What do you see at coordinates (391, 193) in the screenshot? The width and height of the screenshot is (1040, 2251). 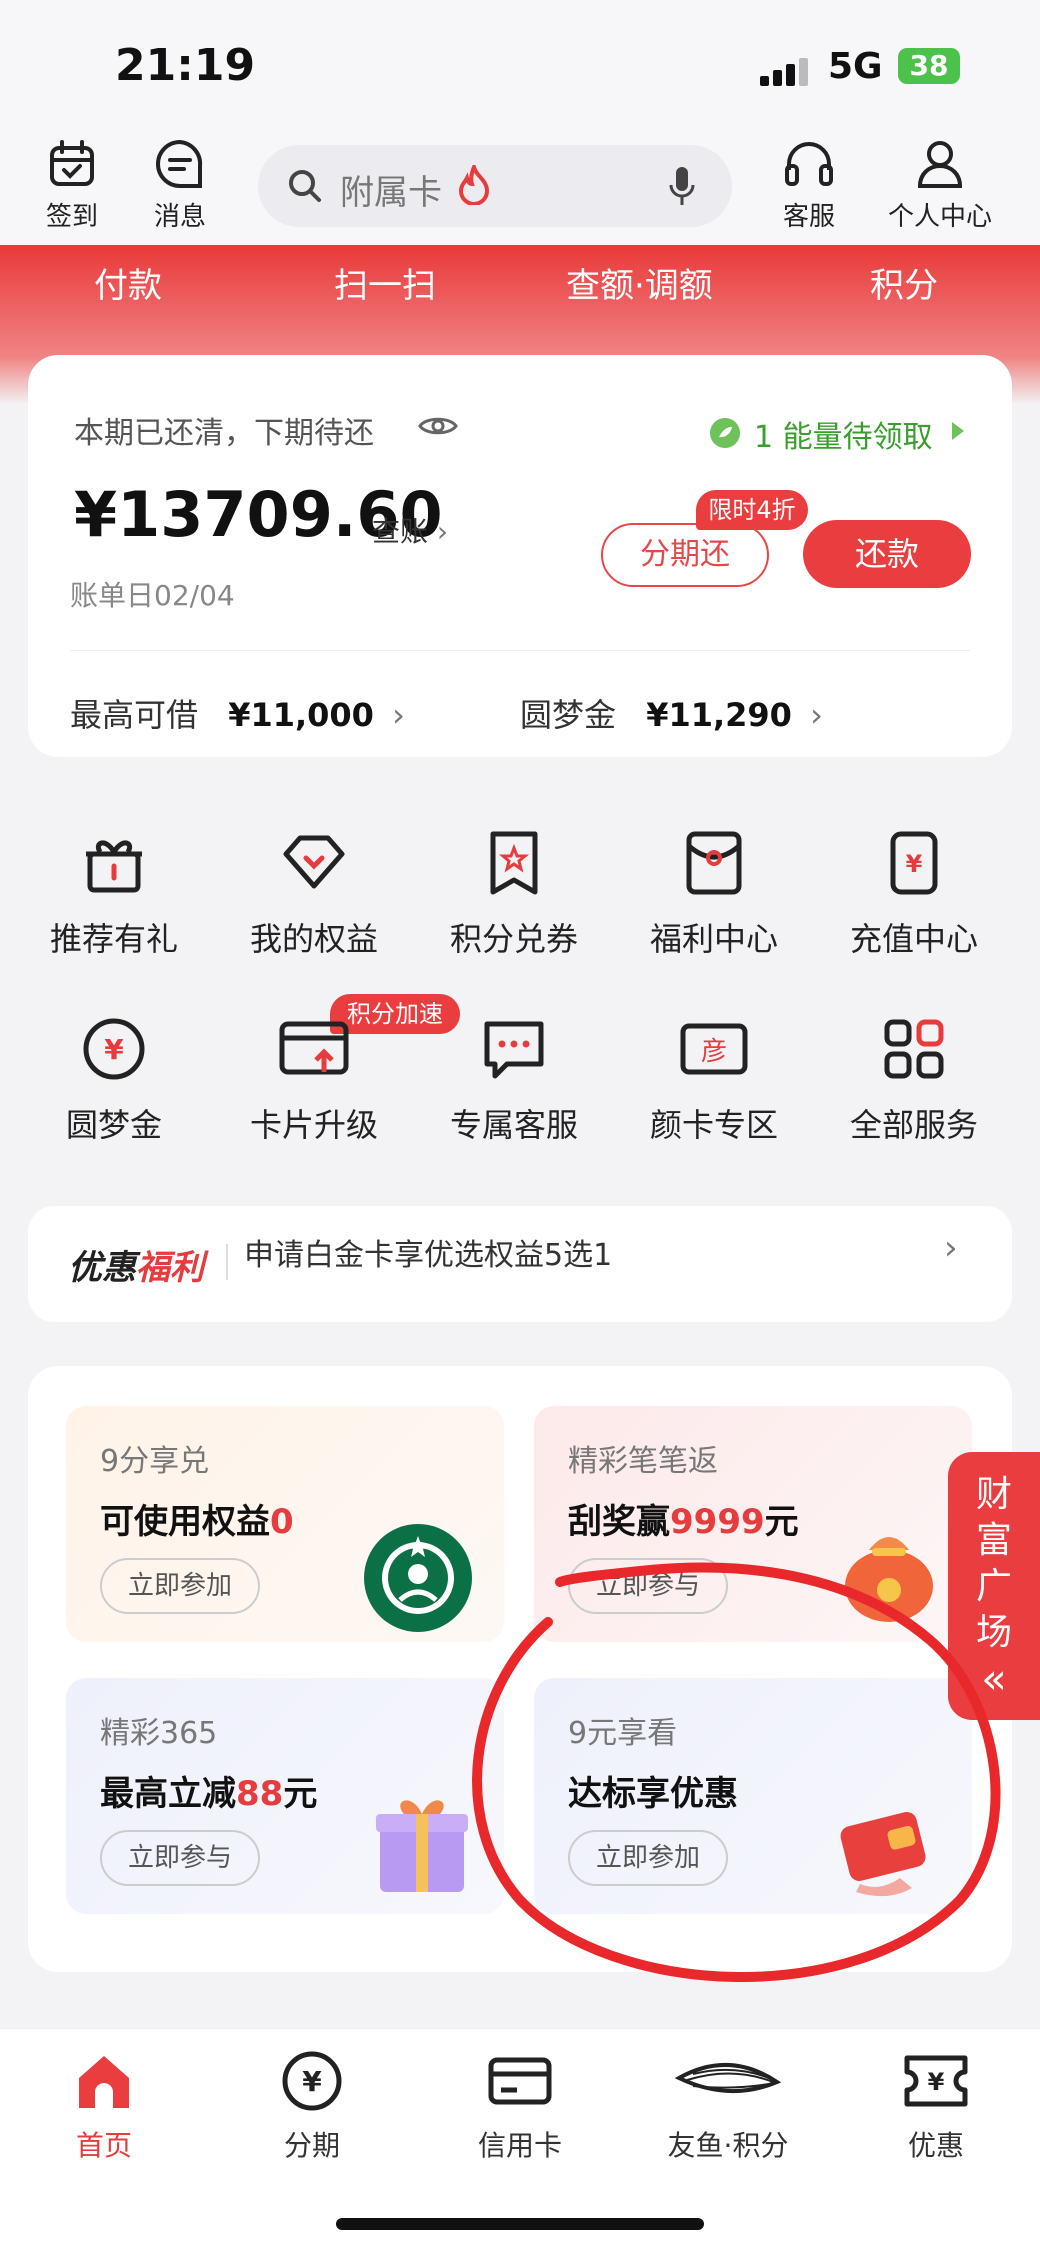 I see `search-placeholder: 附属卡` at bounding box center [391, 193].